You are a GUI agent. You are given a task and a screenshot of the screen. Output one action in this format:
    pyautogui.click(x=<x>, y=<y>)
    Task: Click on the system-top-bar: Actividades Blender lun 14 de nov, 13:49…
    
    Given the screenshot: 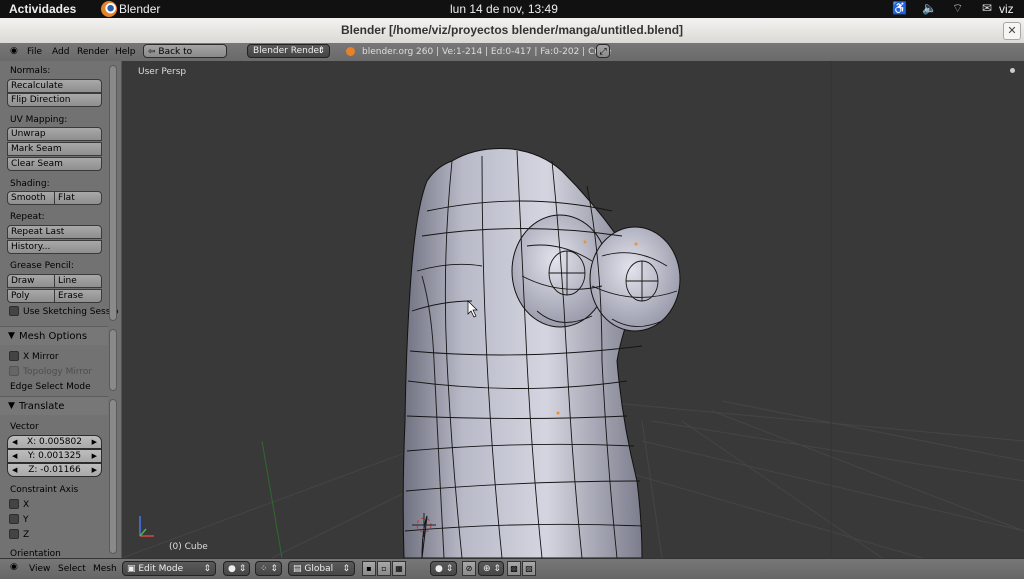 What is the action you would take?
    pyautogui.click(x=512, y=9)
    